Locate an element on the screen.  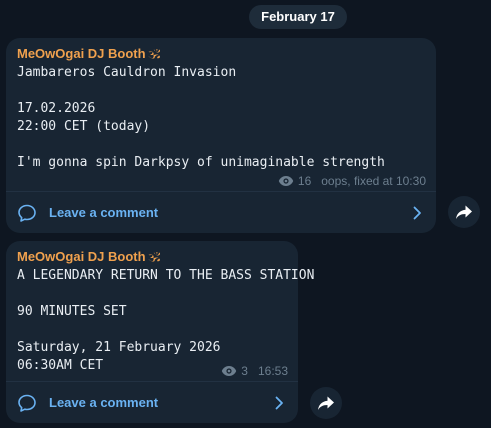
view-count: 3 is located at coordinates (244, 371).